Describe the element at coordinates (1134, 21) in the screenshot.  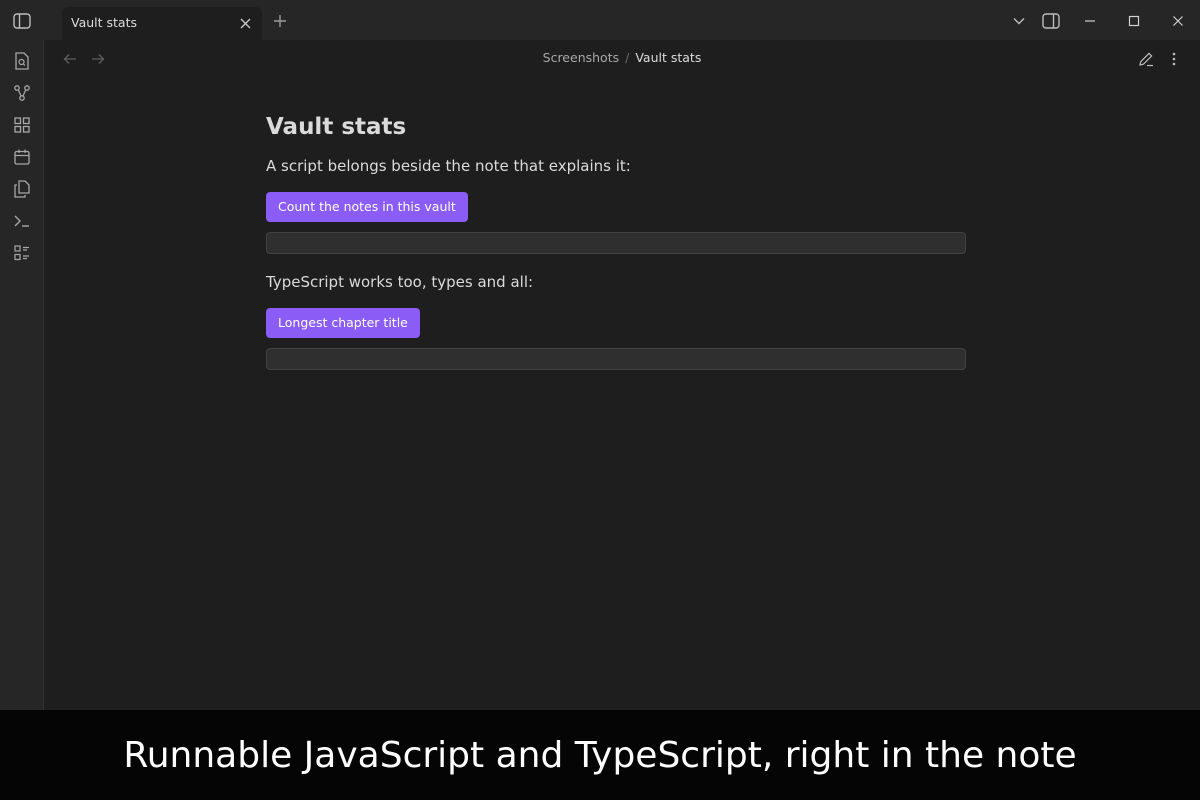
I see `maximize-icon` at that location.